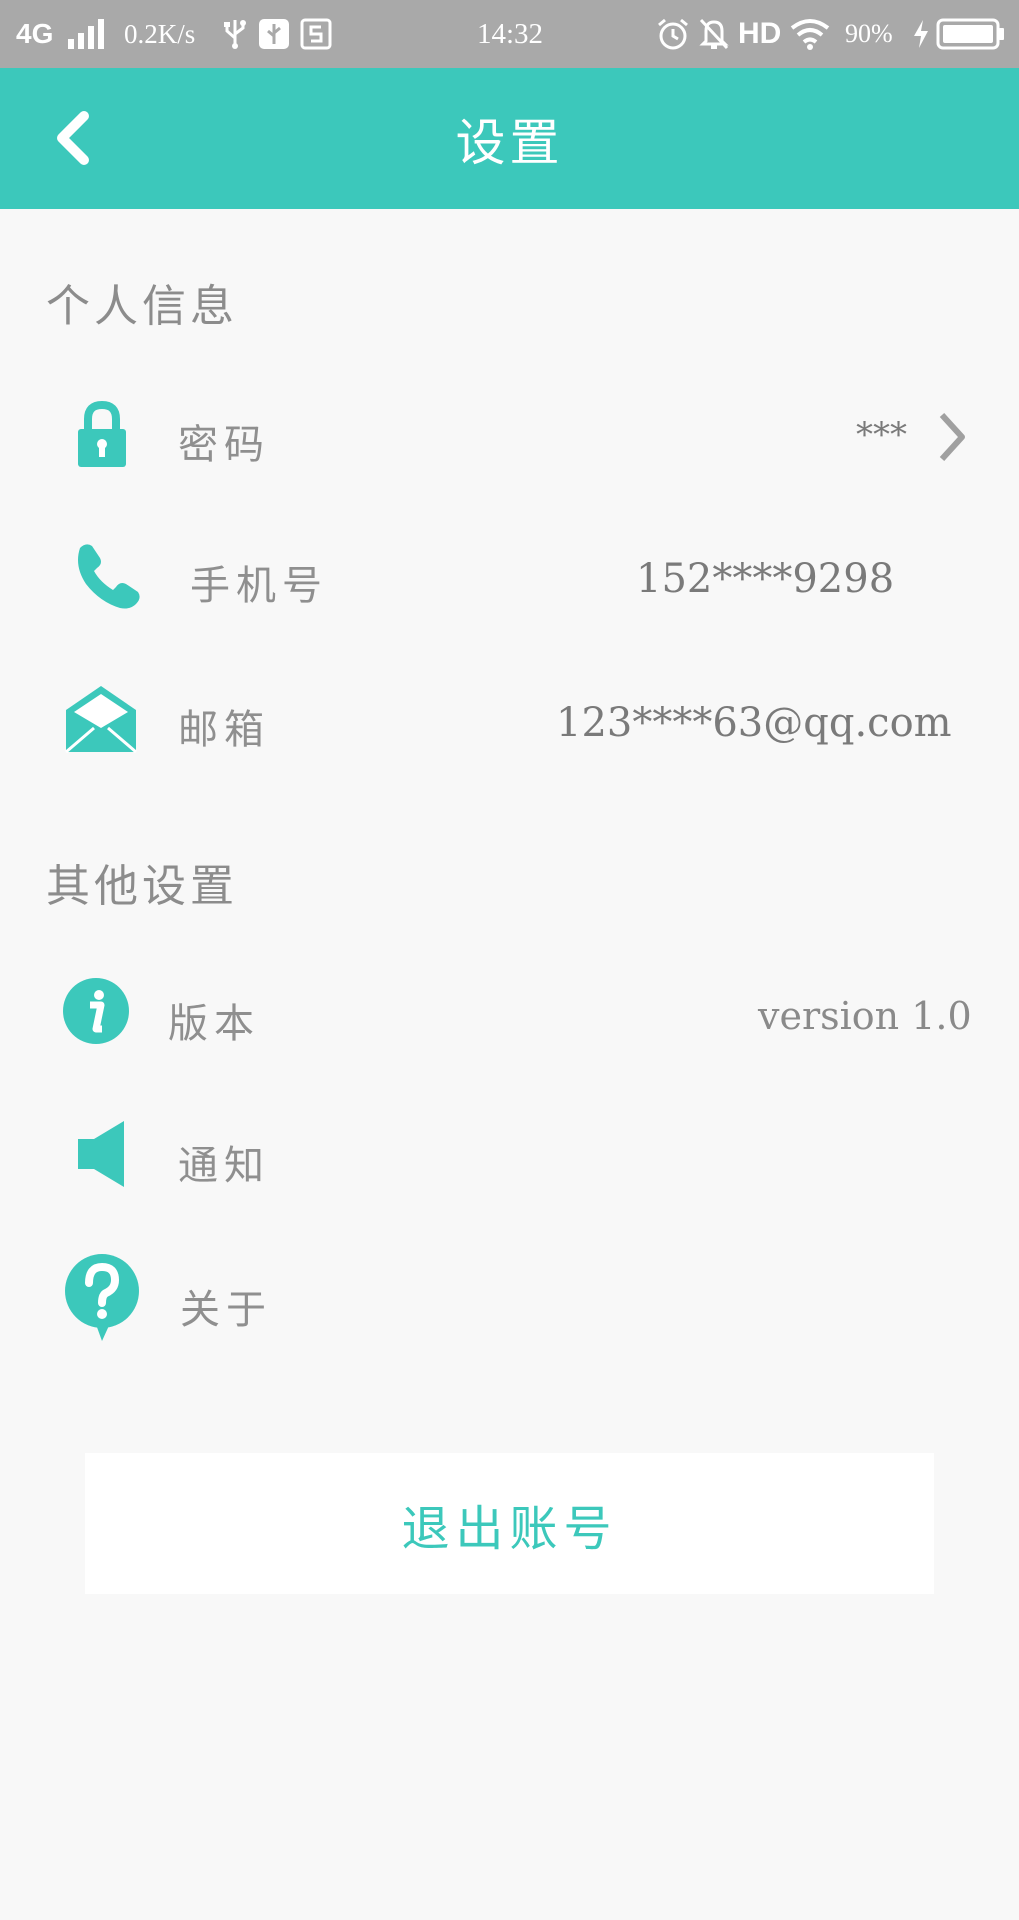 This screenshot has width=1019, height=1920. Describe the element at coordinates (509, 142) in the screenshot. I see `page-title: 设置` at that location.